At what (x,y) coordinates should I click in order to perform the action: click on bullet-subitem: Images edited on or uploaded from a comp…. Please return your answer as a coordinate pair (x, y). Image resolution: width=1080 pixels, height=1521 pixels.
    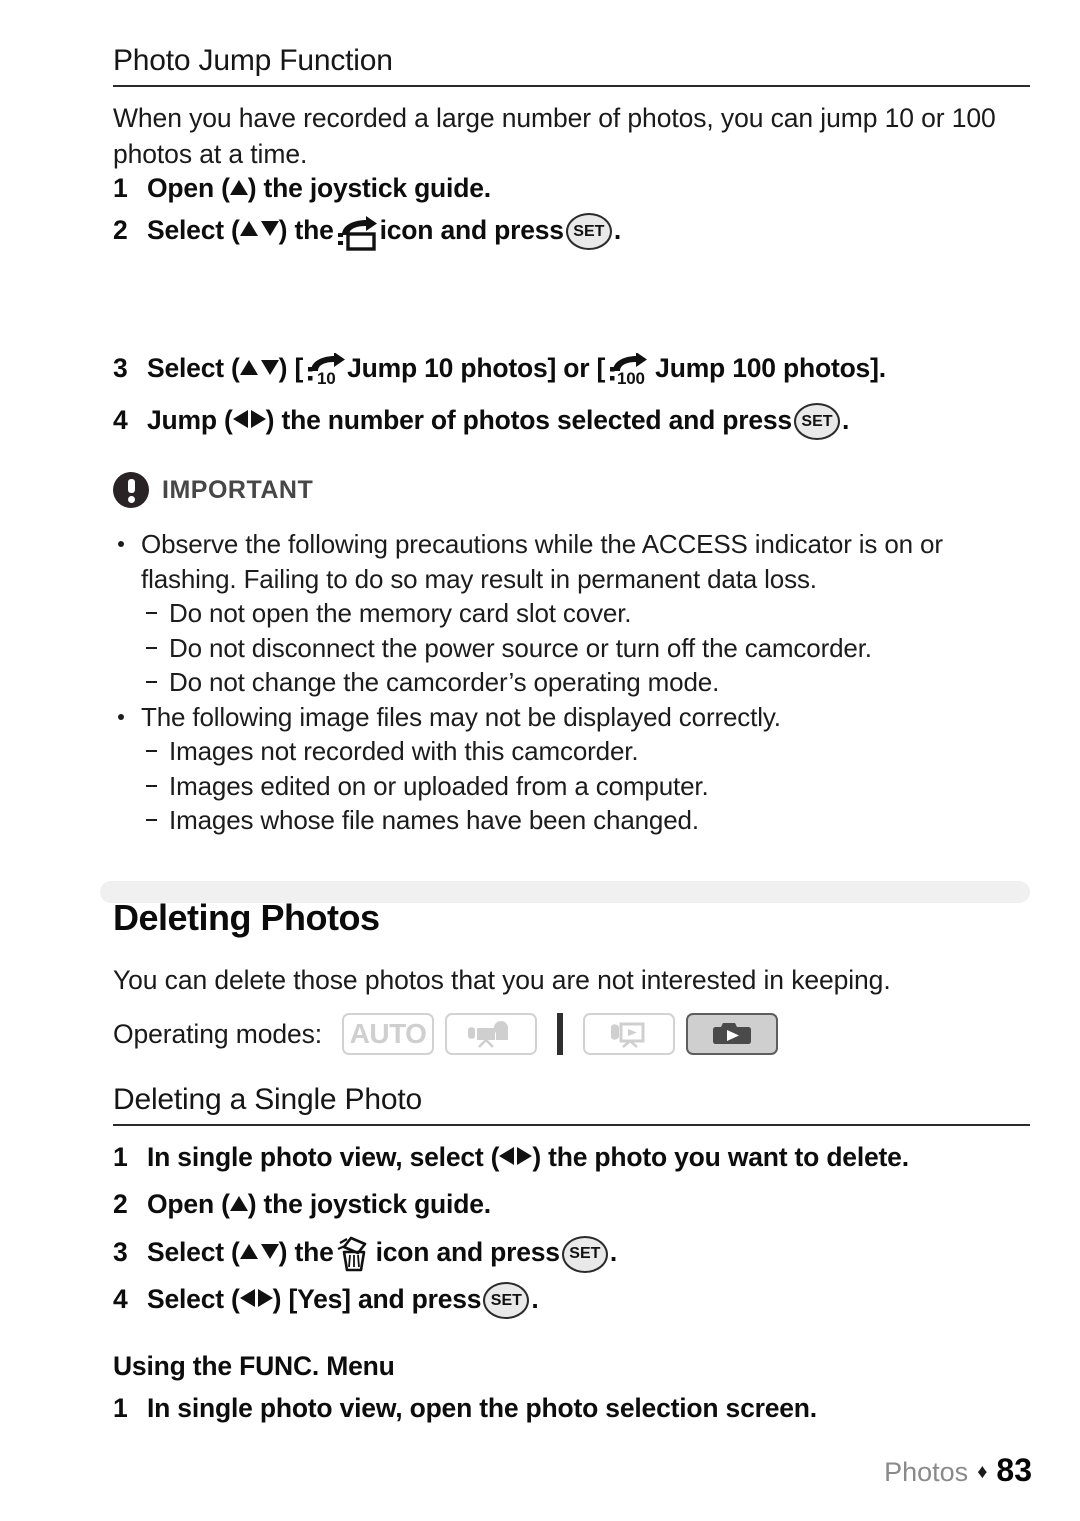
    Looking at the image, I should click on (575, 786).